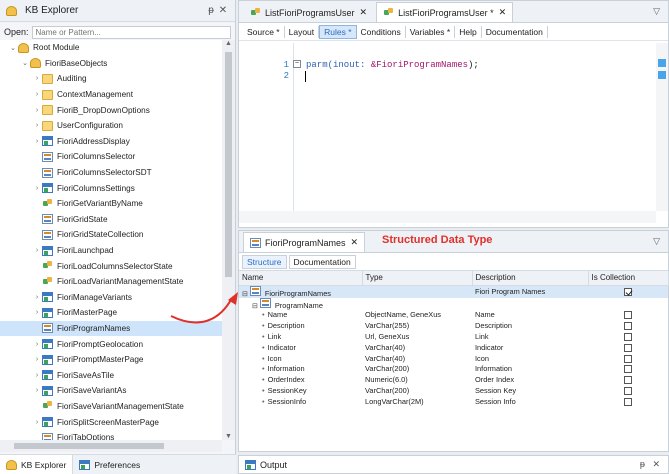  Describe the element at coordinates (530, 278) in the screenshot. I see `column-header-description: Description` at that location.